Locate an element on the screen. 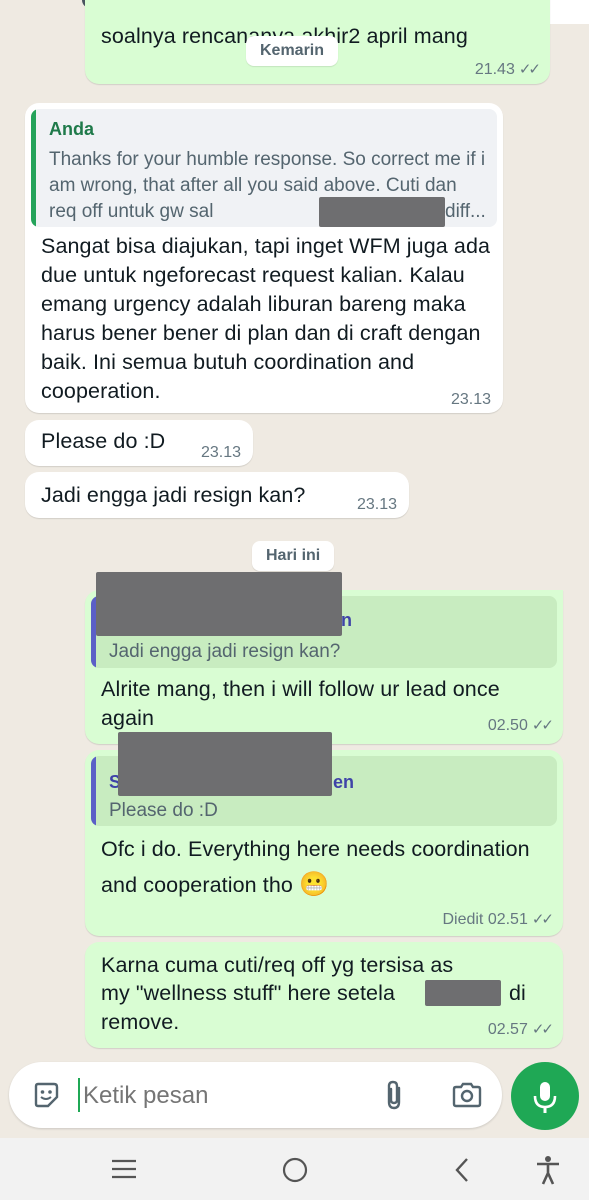  message-time: 02.57 is located at coordinates (507, 1029).